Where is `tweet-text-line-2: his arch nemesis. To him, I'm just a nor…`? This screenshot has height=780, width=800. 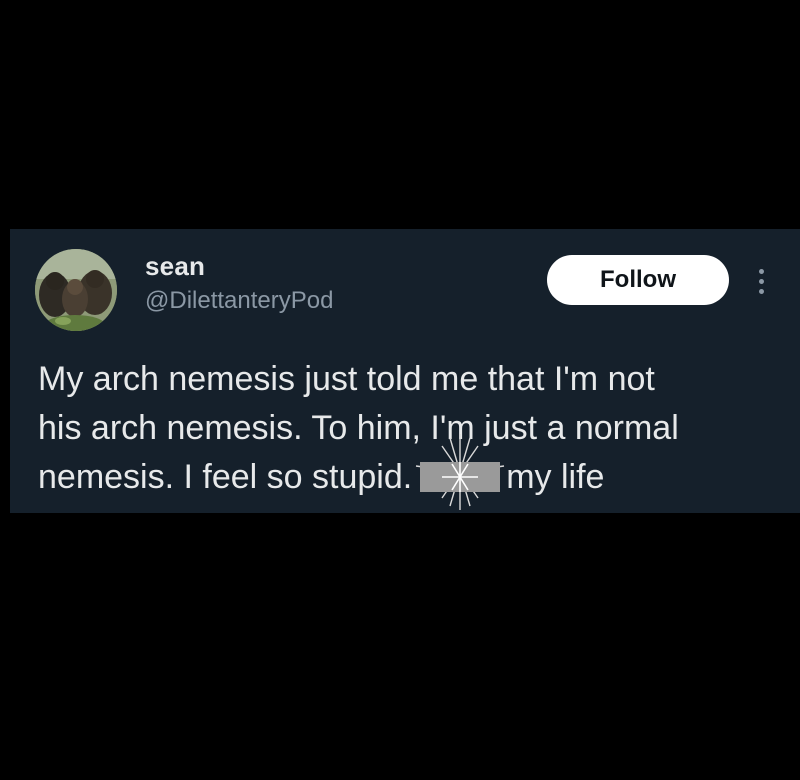 tweet-text-line-2: his arch nemesis. To him, I'm just a nor… is located at coordinates (358, 428).